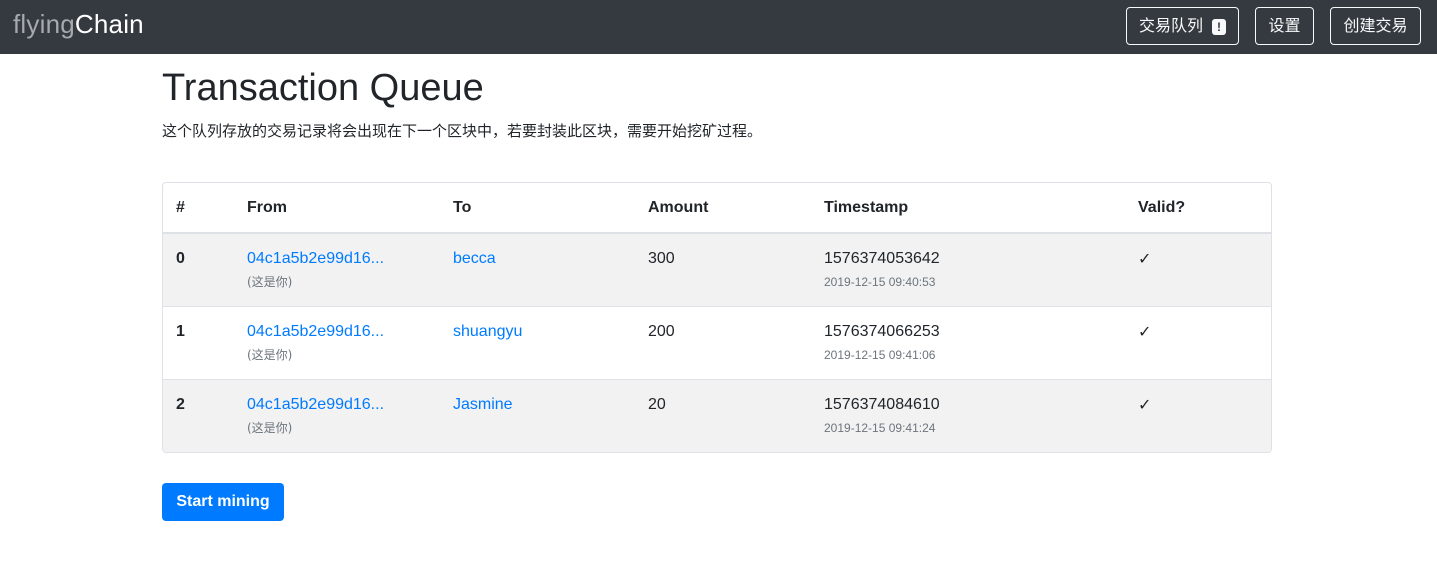  What do you see at coordinates (968, 415) in the screenshot?
I see `row-timestamp-cell: 1576374084610 2019-12-15 09:41:24` at bounding box center [968, 415].